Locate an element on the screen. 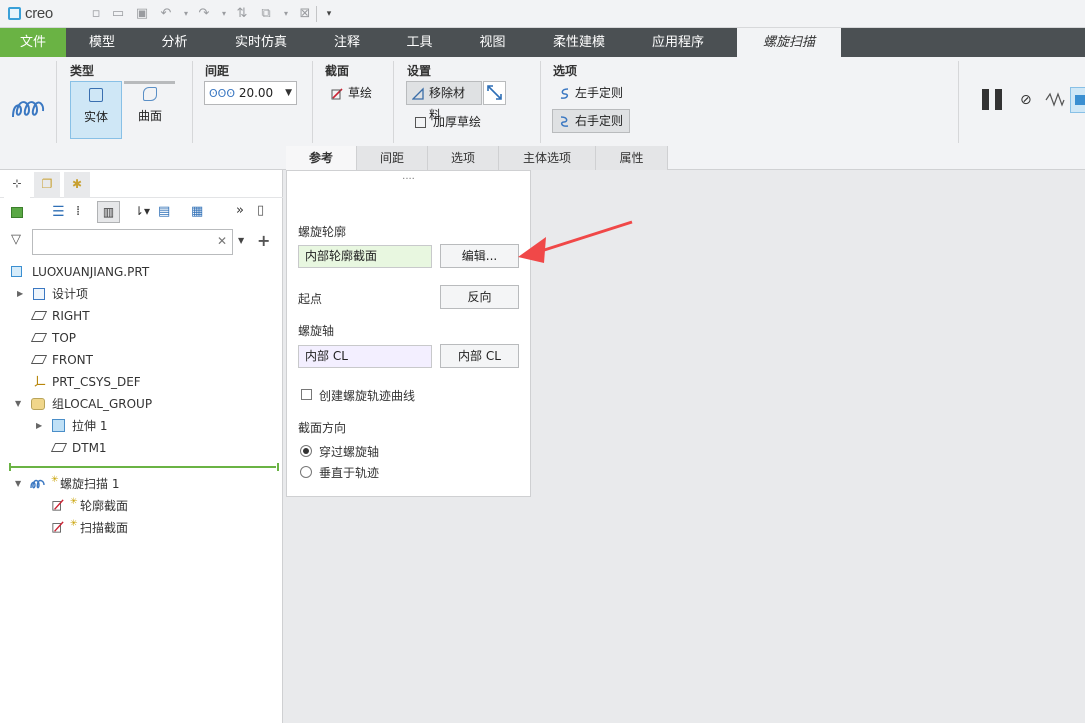 The width and height of the screenshot is (1085, 723). windows-dropdown-icon: ▾ is located at coordinates (286, 14).